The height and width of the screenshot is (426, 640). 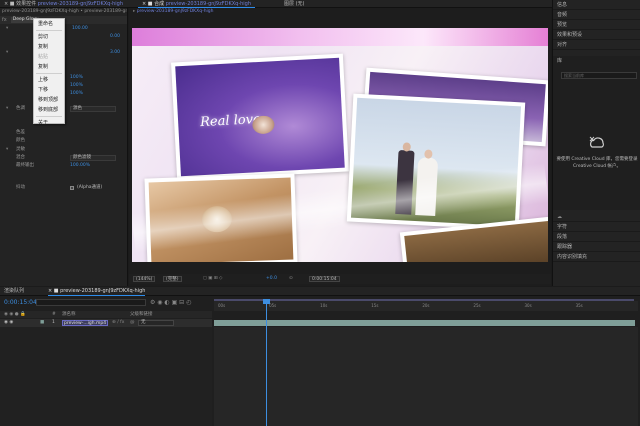 What do you see at coordinates (14, 291) in the screenshot?
I see `tab-render-queue: 渲染队列` at bounding box center [14, 291].